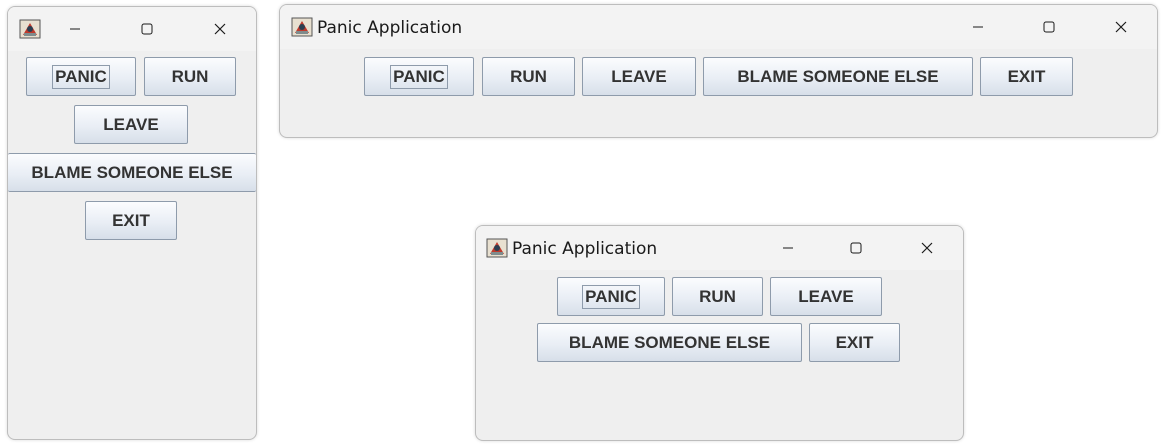  What do you see at coordinates (132, 29) in the screenshot?
I see `title-bar` at bounding box center [132, 29].